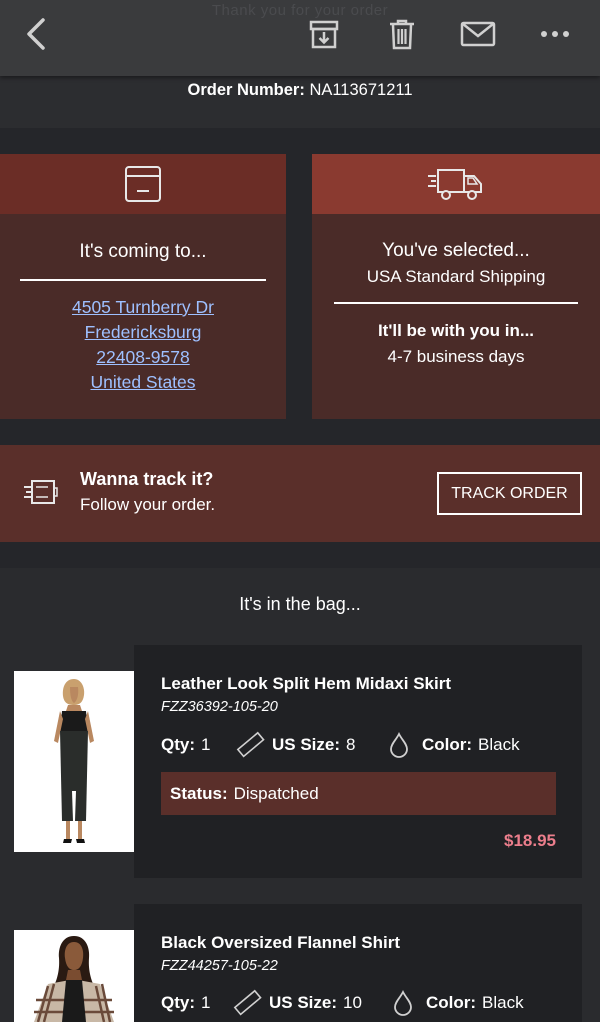  What do you see at coordinates (456, 356) in the screenshot?
I see `eta-value: 4-7 business days` at bounding box center [456, 356].